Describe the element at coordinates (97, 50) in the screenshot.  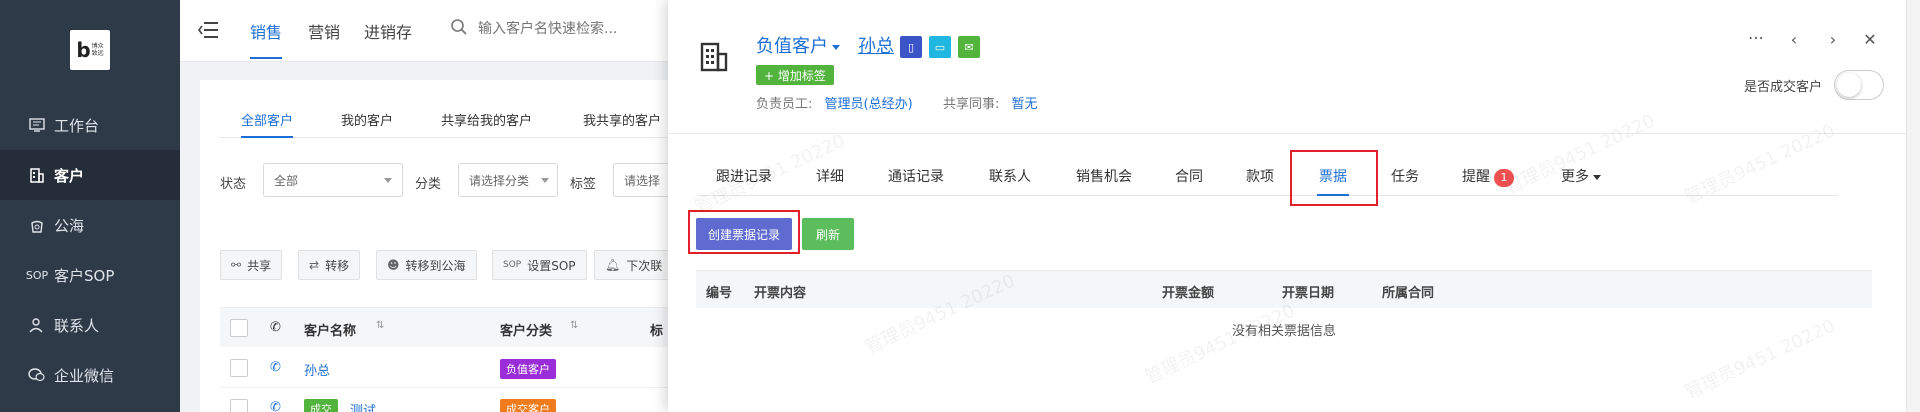
I see `logo-text: 博众 致远` at that location.